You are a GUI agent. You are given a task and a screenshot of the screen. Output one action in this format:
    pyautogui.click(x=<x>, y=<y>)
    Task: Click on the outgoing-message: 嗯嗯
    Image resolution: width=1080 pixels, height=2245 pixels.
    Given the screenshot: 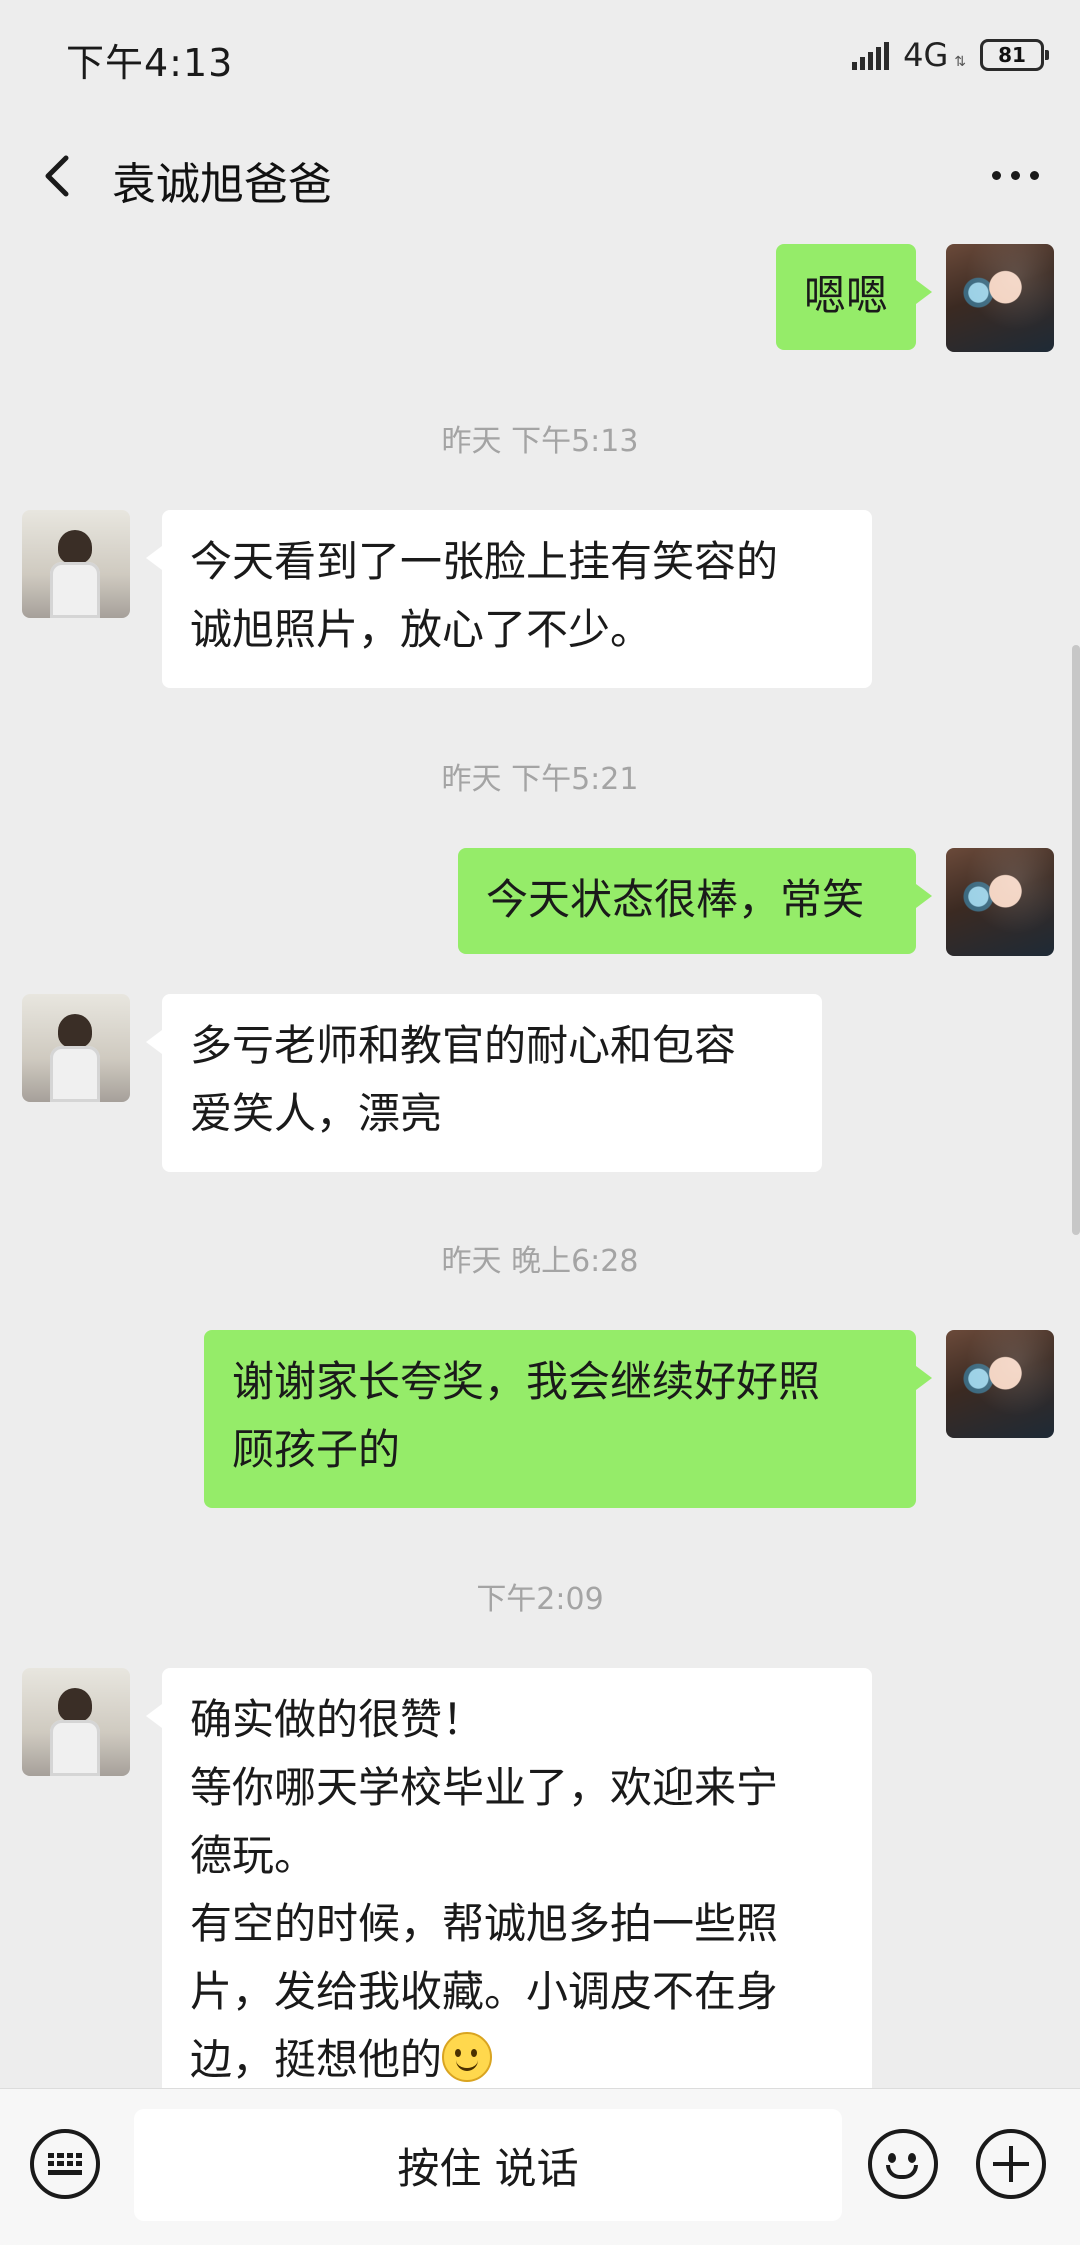 What is the action you would take?
    pyautogui.click(x=854, y=297)
    